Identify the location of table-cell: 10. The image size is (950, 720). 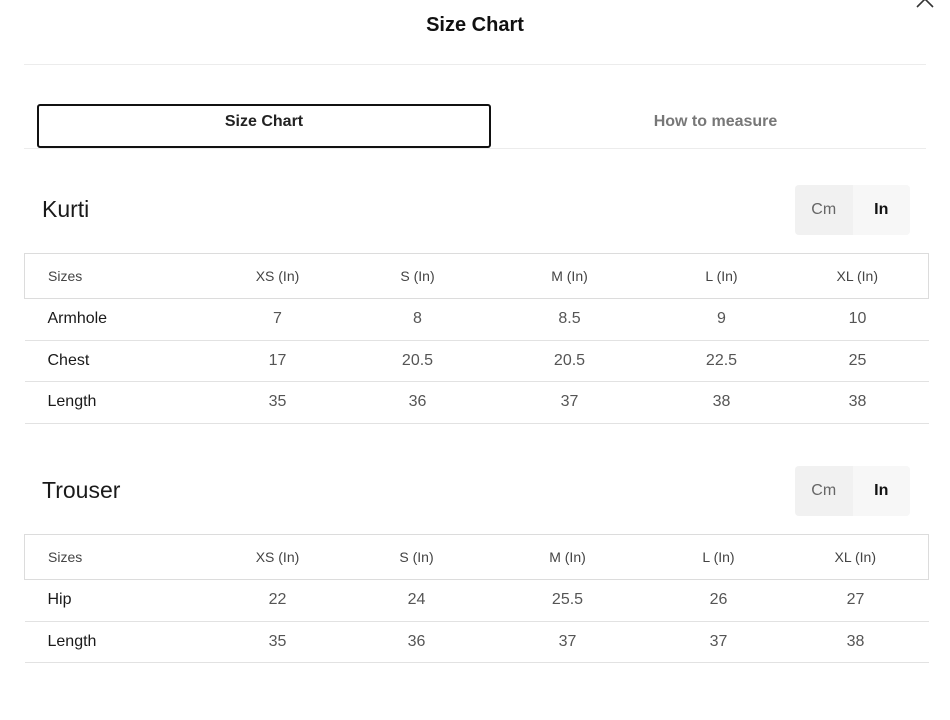
(857, 319).